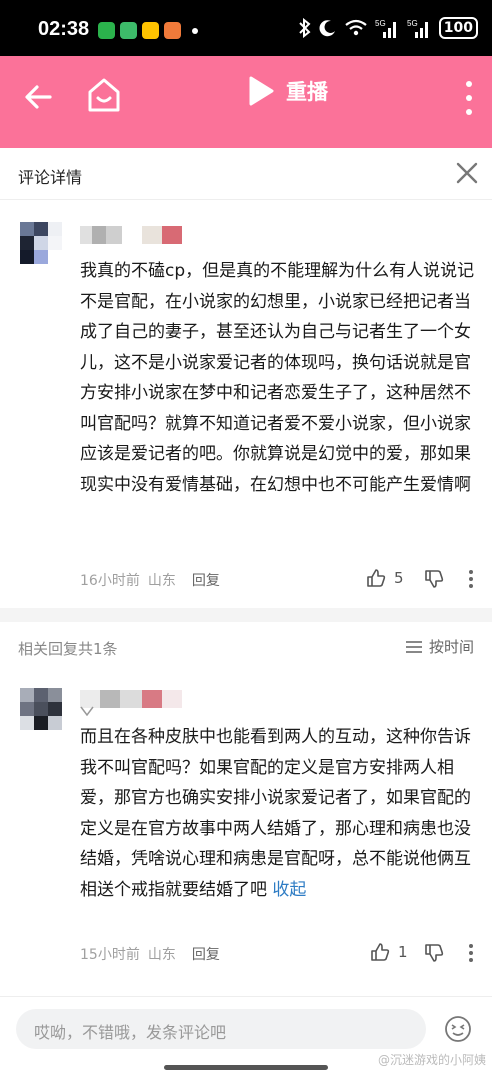  I want to click on sort-lines-icon, so click(413, 646).